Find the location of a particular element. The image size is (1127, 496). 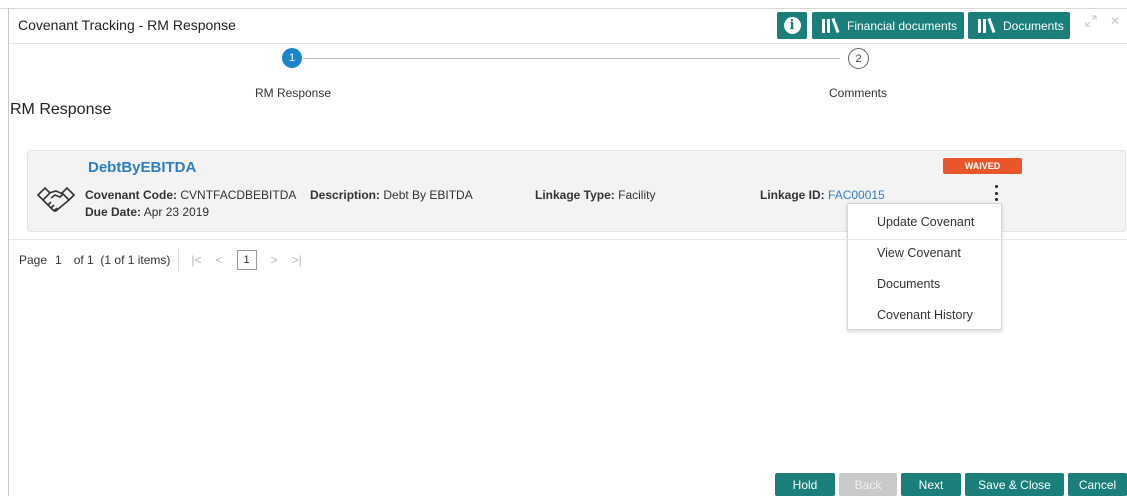

cancel-button: Cancel is located at coordinates (1097, 484).